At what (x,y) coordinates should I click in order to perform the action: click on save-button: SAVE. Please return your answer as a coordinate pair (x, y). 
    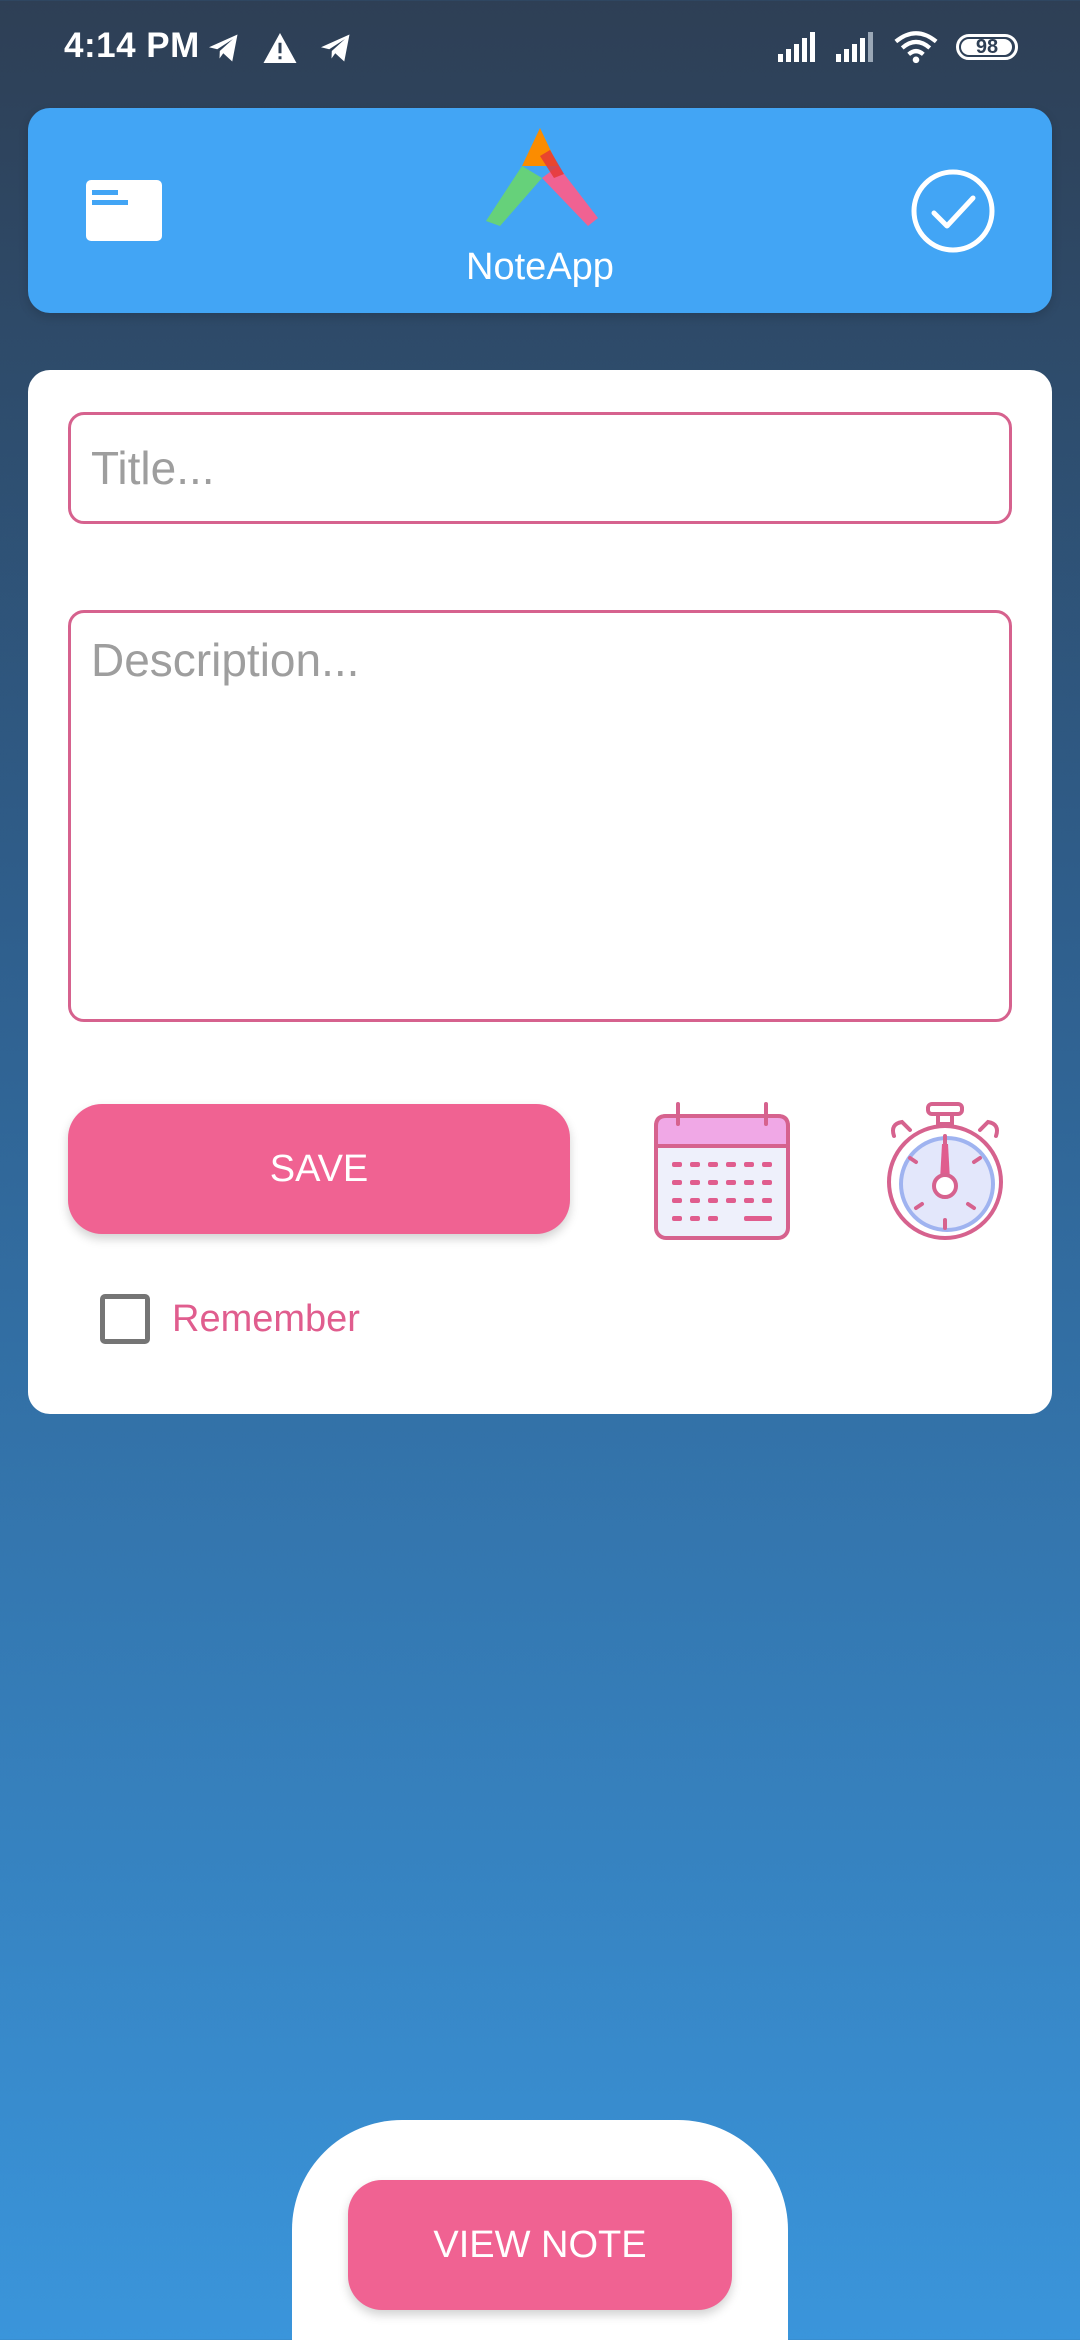
    Looking at the image, I should click on (319, 1169).